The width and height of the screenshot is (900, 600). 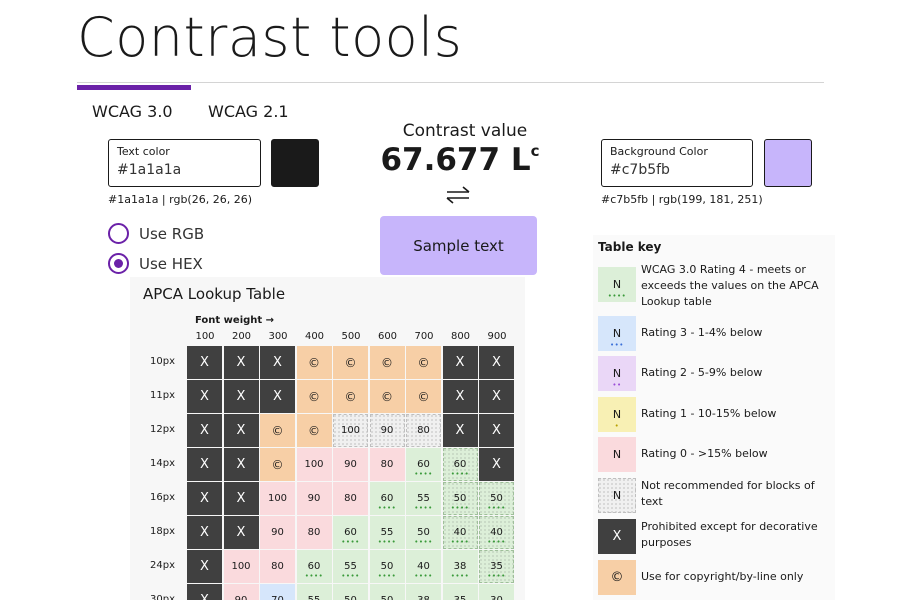 What do you see at coordinates (709, 413) in the screenshot?
I see `key-description: Rating 1 - 10-15% below` at bounding box center [709, 413].